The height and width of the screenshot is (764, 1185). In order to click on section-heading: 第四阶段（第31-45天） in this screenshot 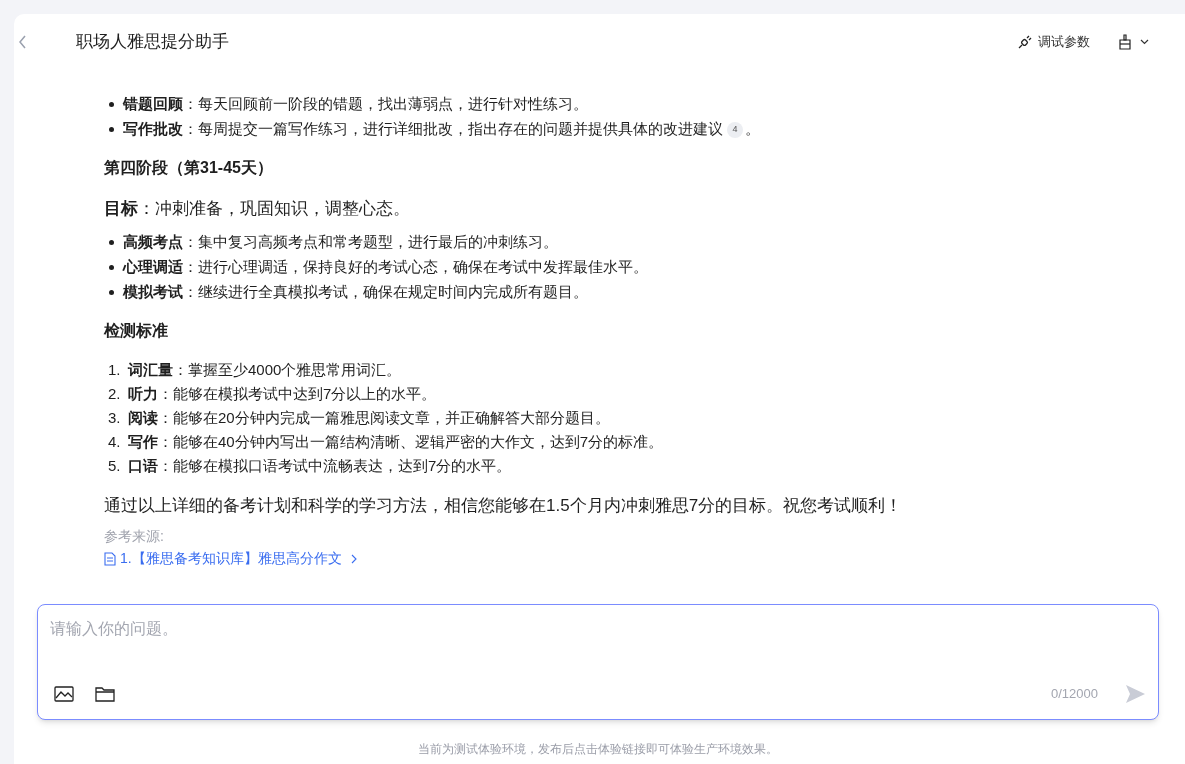, I will do `click(189, 168)`.